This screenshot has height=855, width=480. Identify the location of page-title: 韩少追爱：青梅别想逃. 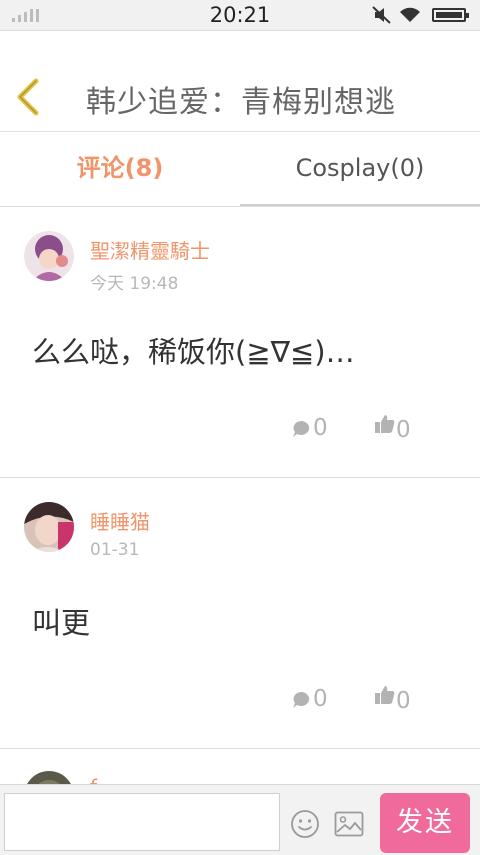
(241, 102).